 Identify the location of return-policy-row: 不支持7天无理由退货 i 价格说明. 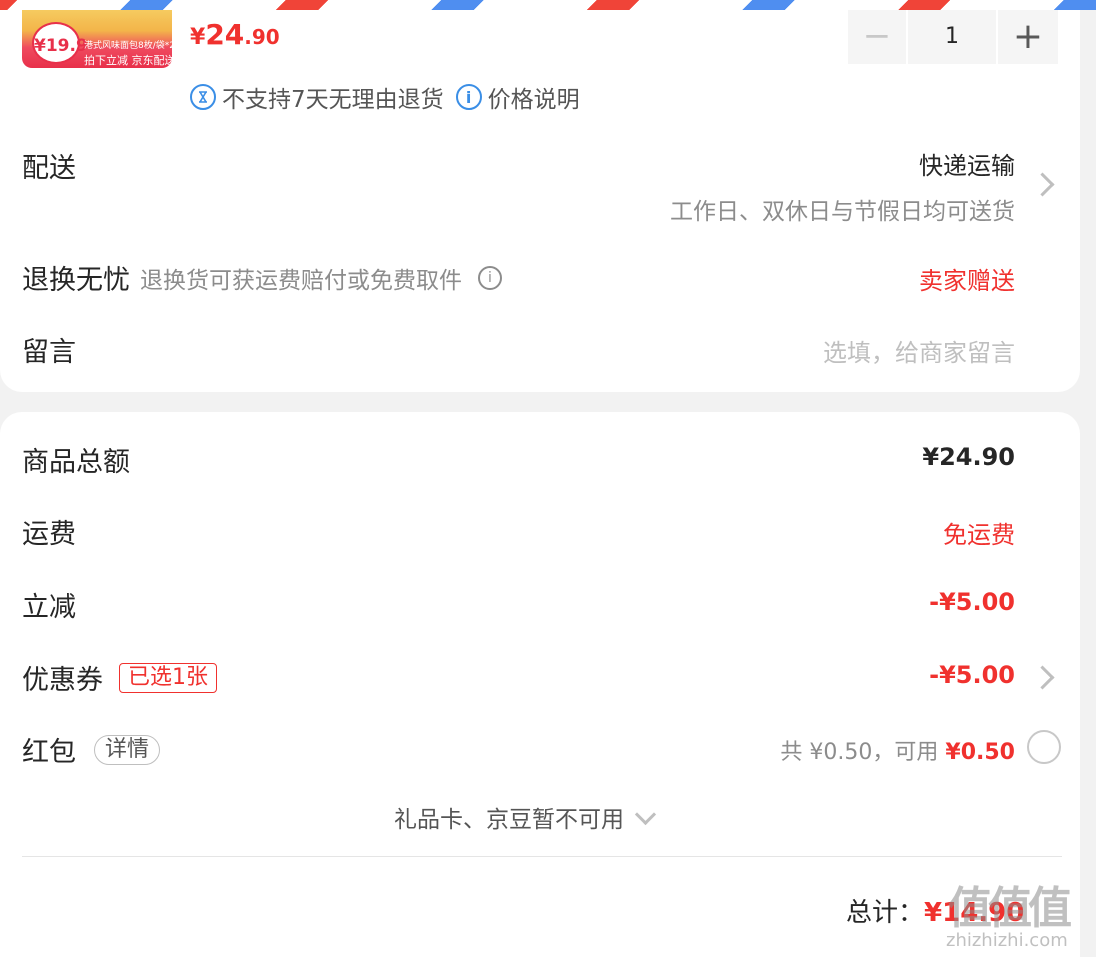
(385, 97).